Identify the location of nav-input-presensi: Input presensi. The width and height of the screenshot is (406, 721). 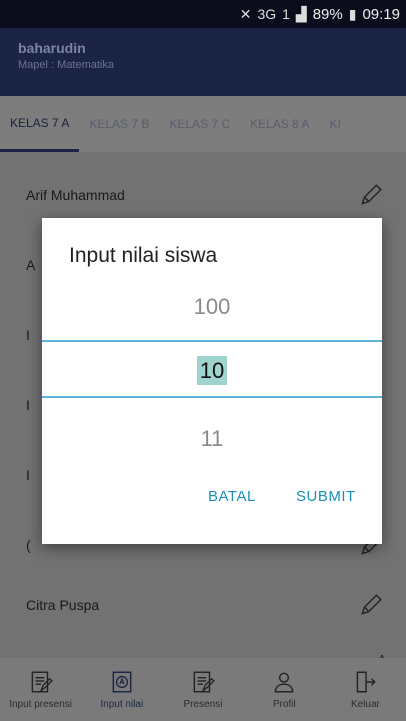
(40, 689).